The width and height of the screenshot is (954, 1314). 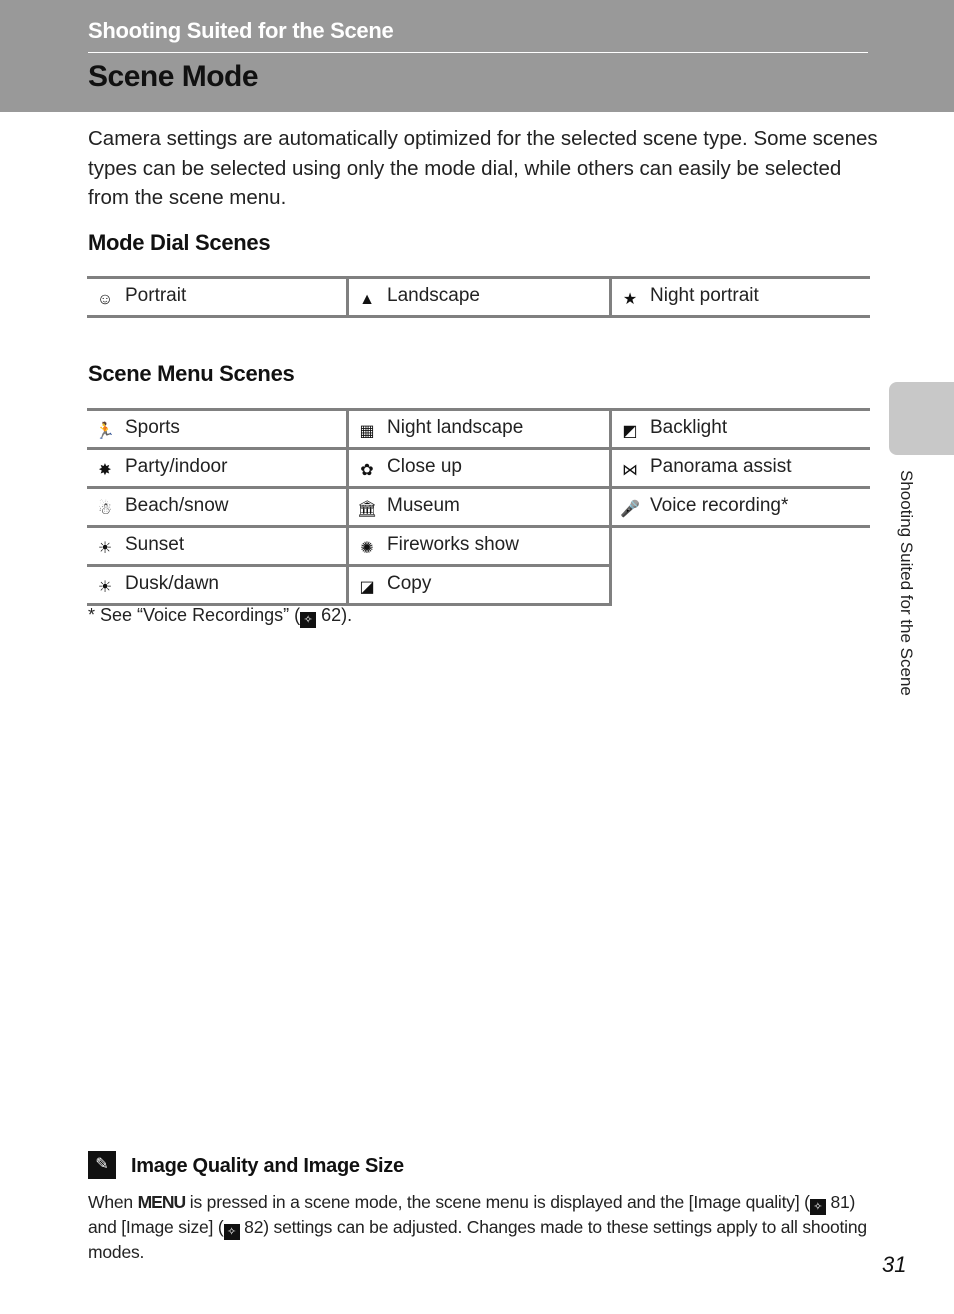 What do you see at coordinates (105, 587) in the screenshot?
I see `dusk-dawn-icon: ☀` at bounding box center [105, 587].